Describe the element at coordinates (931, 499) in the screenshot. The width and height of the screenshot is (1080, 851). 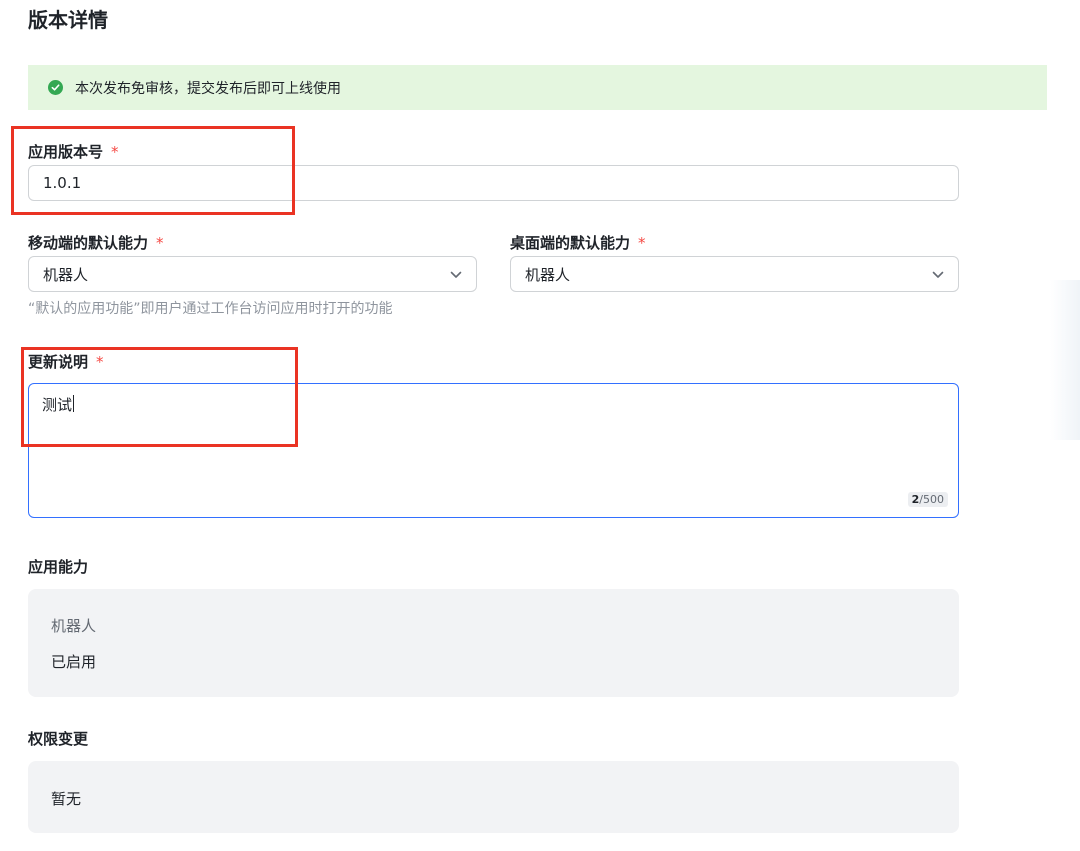
I see `character-max: /500` at that location.